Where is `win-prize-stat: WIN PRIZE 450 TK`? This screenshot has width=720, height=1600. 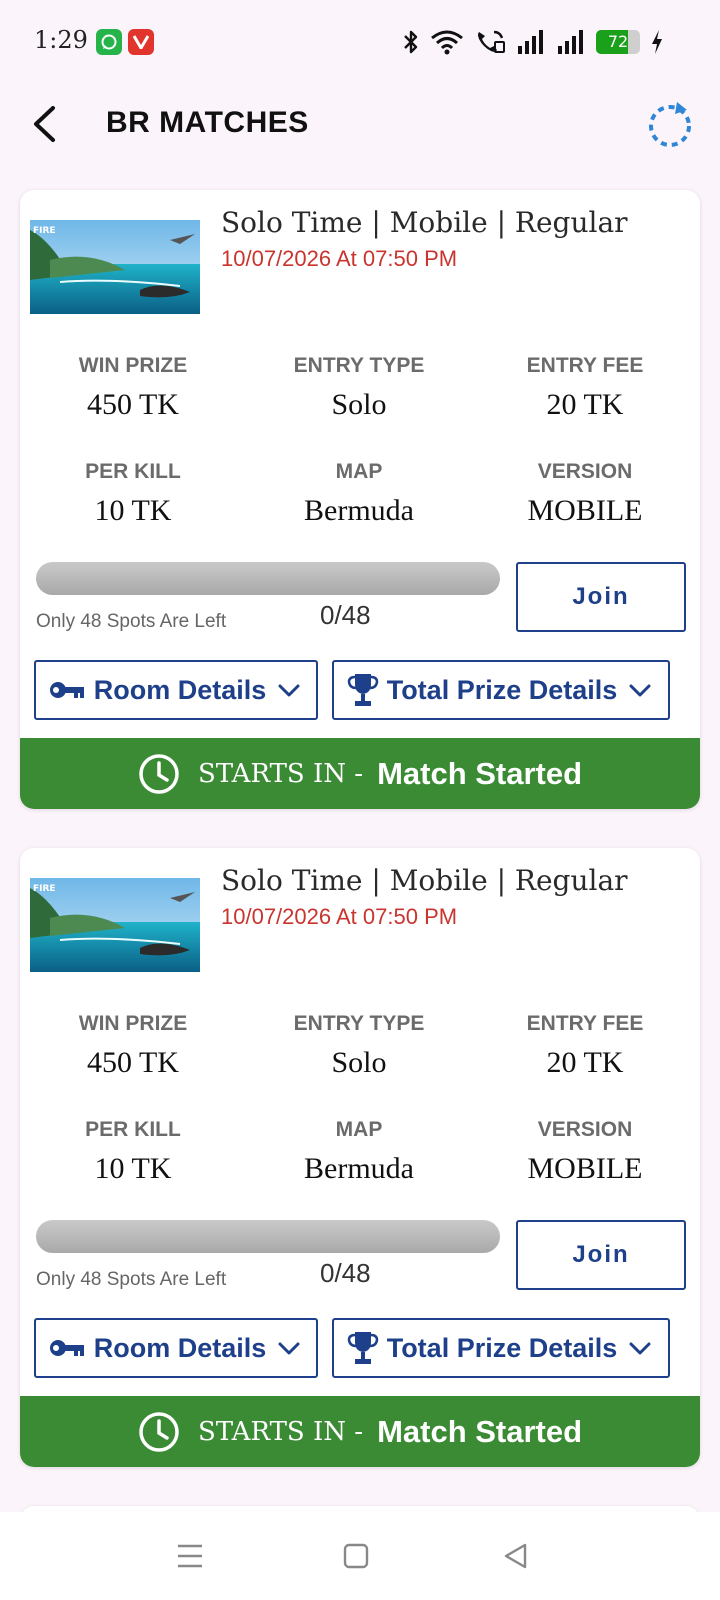 win-prize-stat: WIN PRIZE 450 TK is located at coordinates (133, 388).